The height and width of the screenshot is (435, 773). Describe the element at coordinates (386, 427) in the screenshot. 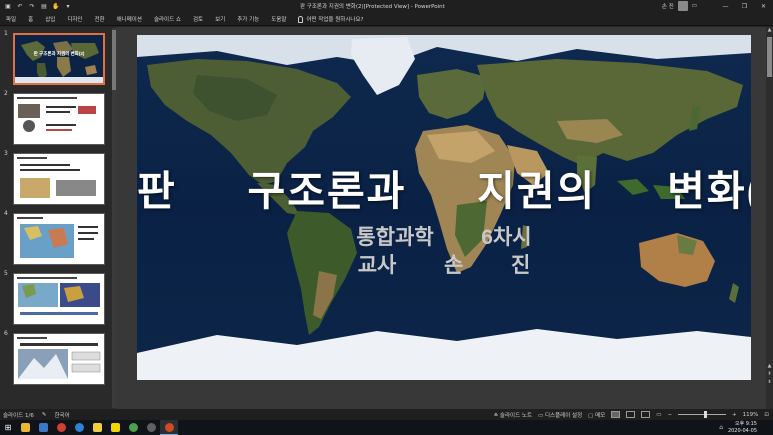

I see `windows-taskbar: ⊞ ⌂ 오후 9:15 2020-04-05` at that location.